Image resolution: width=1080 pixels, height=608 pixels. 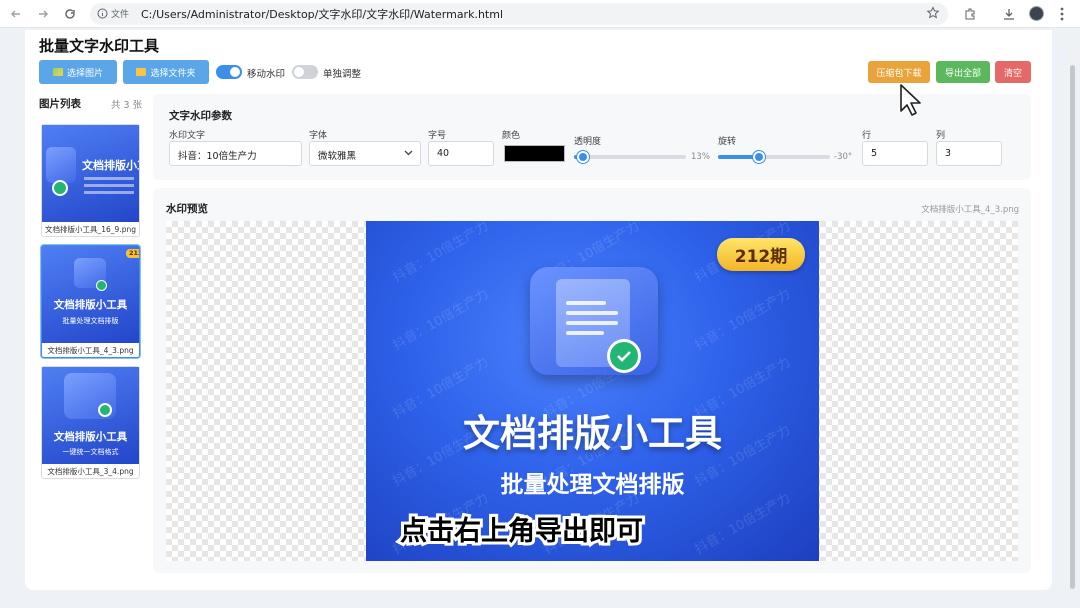 I want to click on params-title: 文字水印参数, so click(x=200, y=116).